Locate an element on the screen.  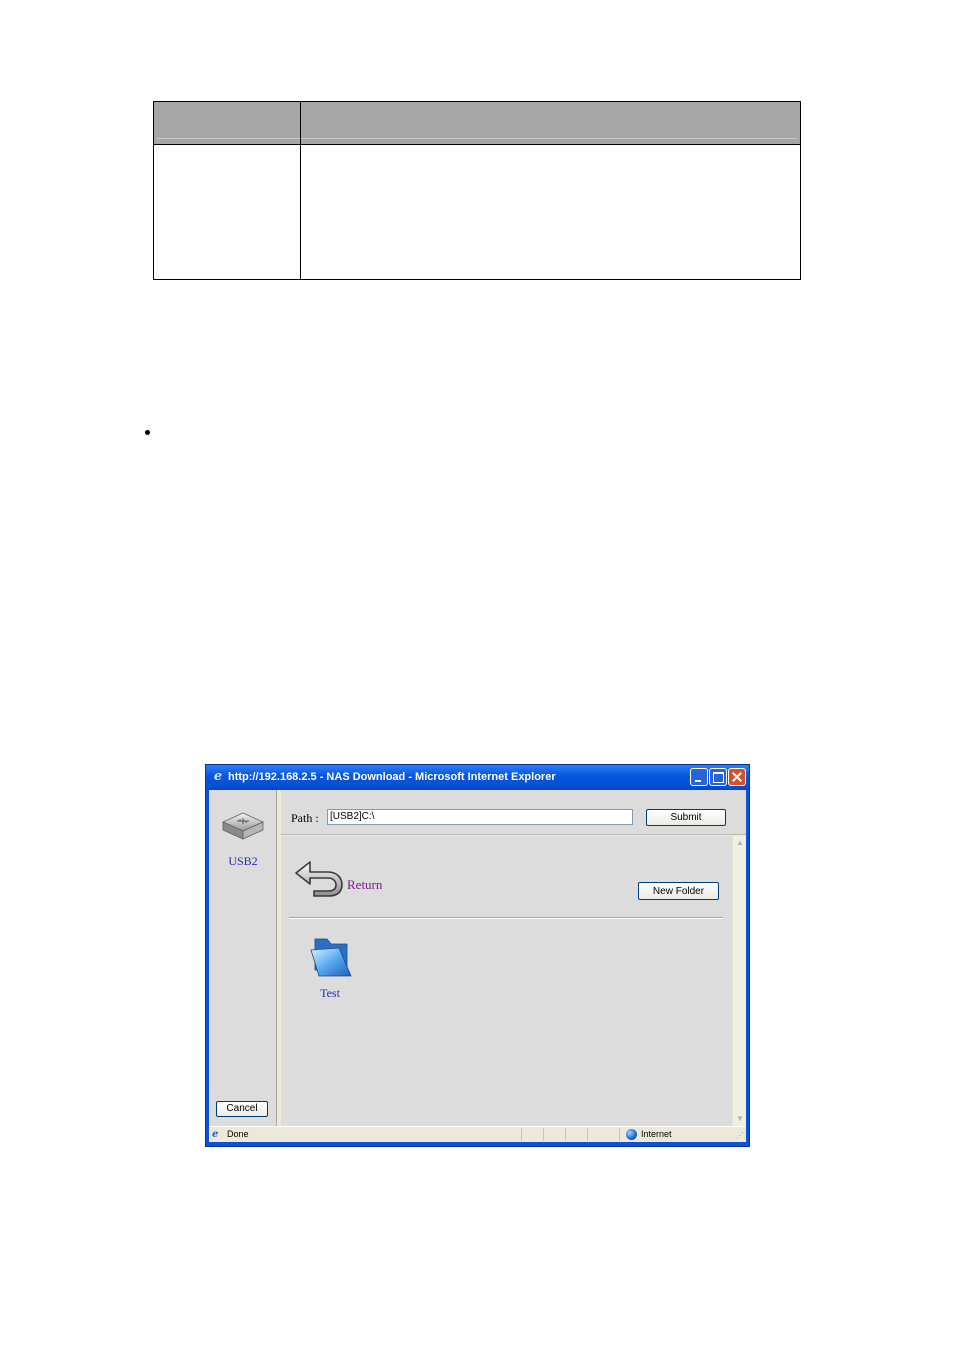
device-pane: USB2 Cancel is located at coordinates (243, 958).